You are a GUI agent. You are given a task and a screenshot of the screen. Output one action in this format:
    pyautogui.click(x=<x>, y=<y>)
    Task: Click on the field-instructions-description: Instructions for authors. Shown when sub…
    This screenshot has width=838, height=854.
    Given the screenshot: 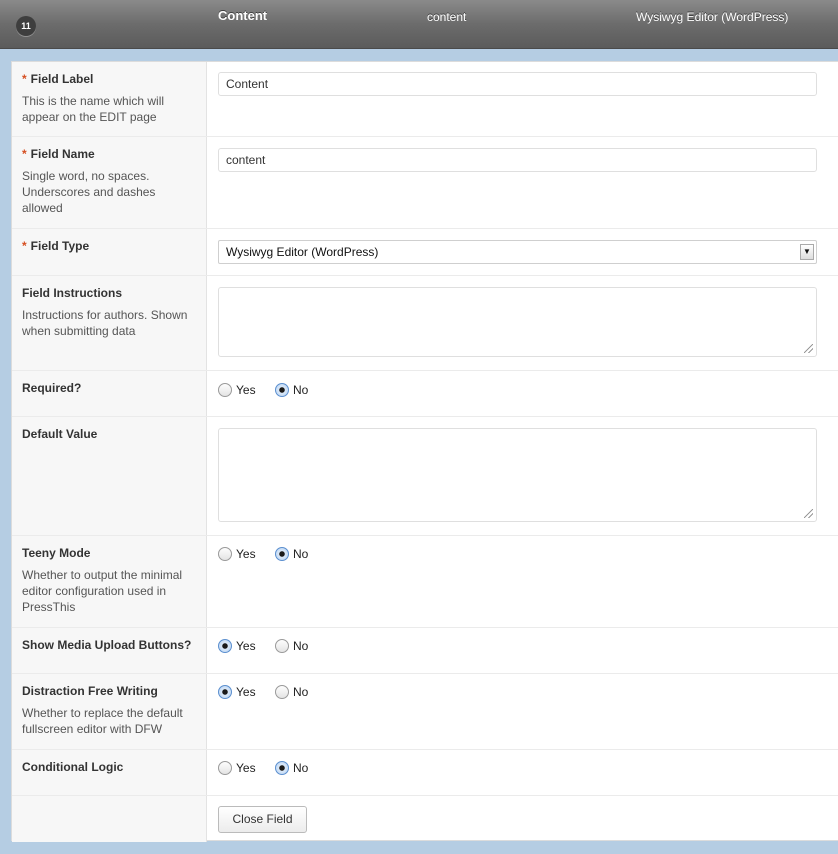 What is the action you would take?
    pyautogui.click(x=105, y=323)
    